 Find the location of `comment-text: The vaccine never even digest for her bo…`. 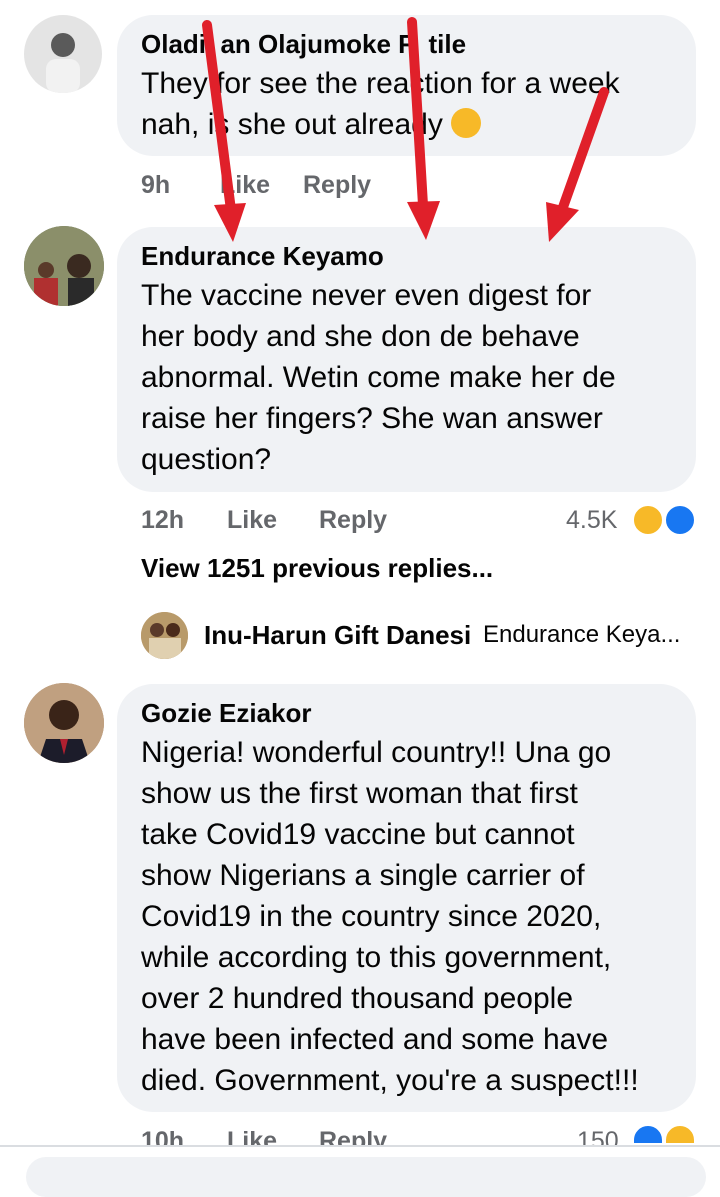

comment-text: The vaccine never even digest for her bo… is located at coordinates (378, 377).